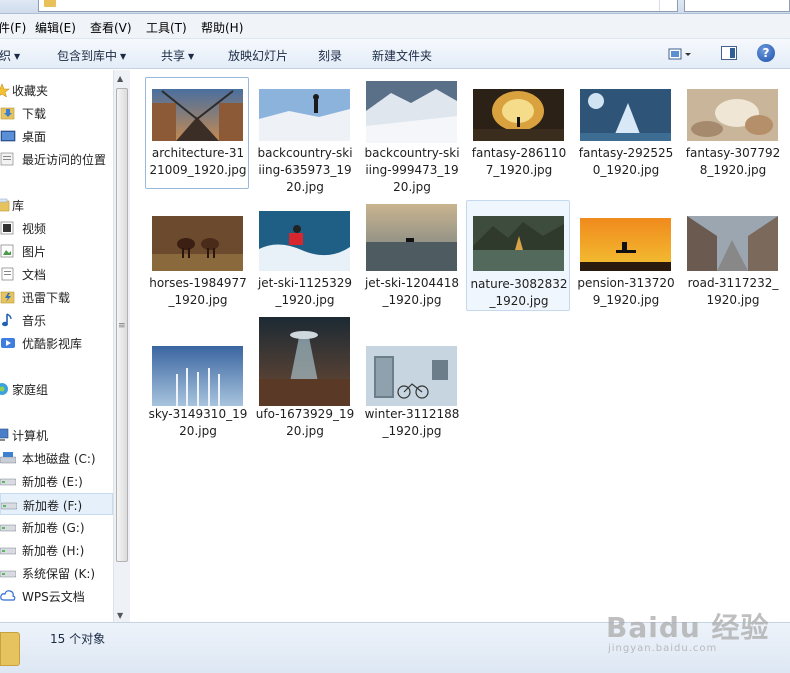  I want to click on nav-pictures: 图片, so click(56, 251).